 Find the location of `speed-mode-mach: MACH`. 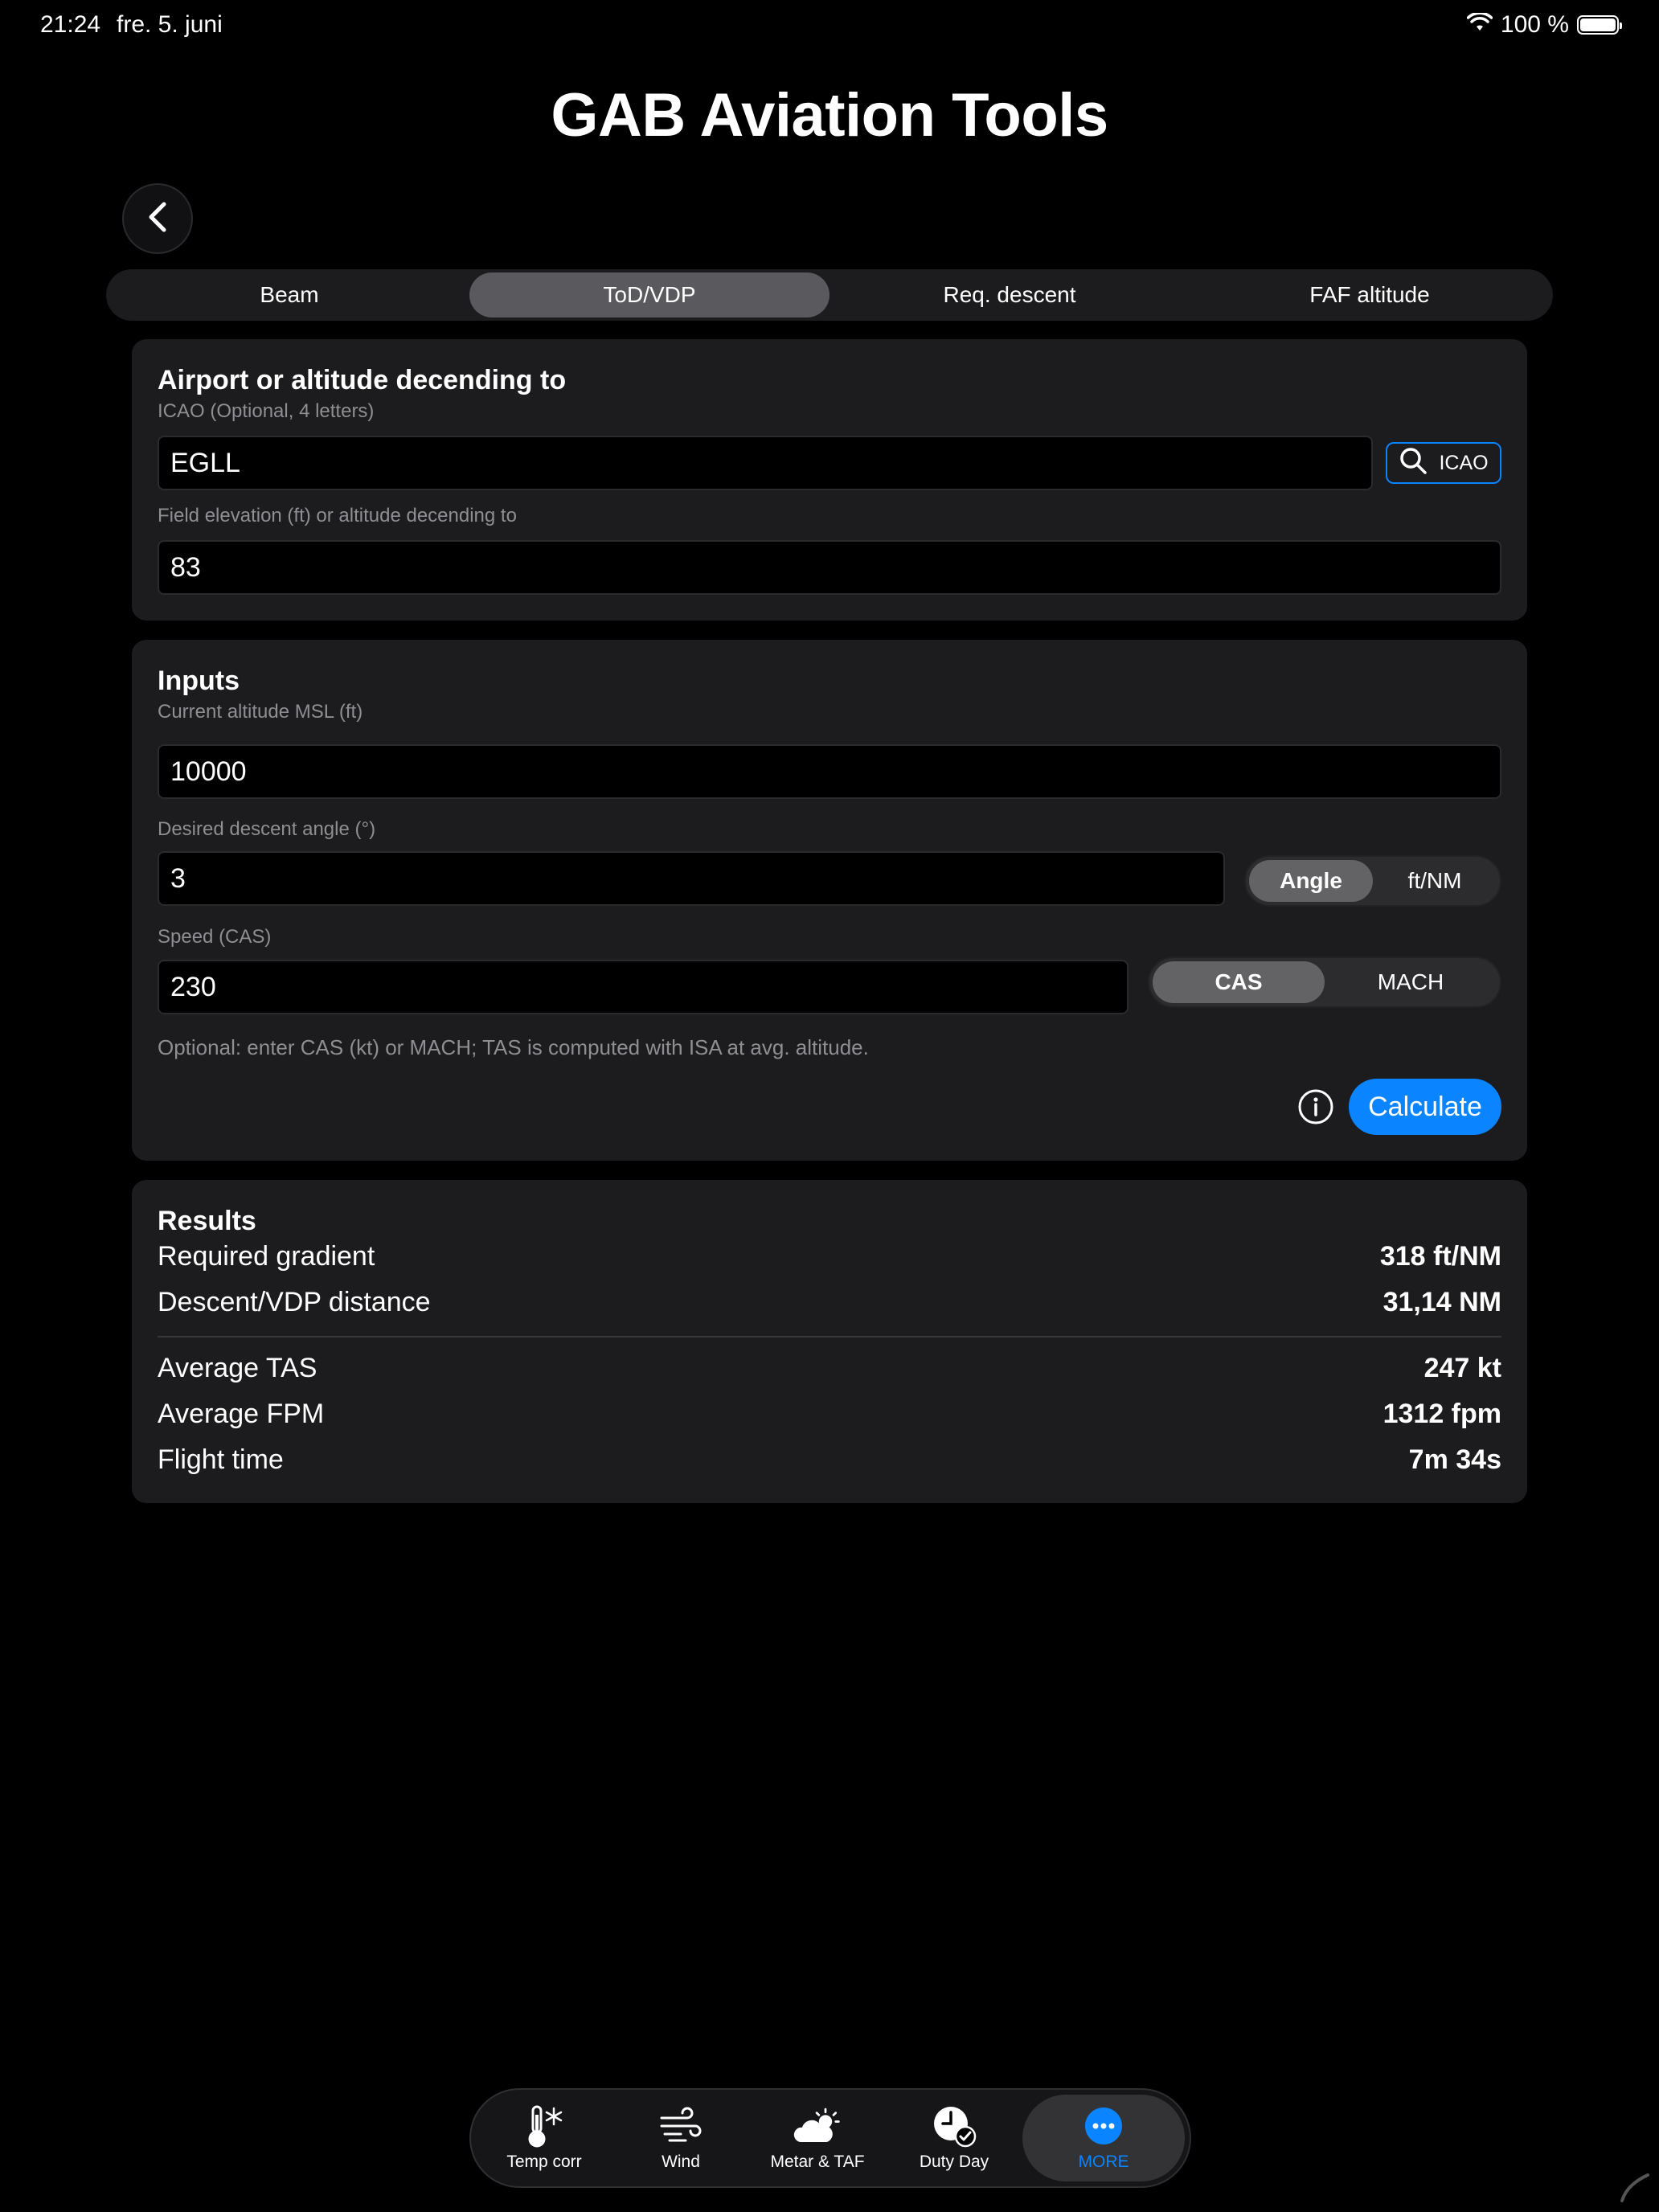

speed-mode-mach: MACH is located at coordinates (1411, 982).